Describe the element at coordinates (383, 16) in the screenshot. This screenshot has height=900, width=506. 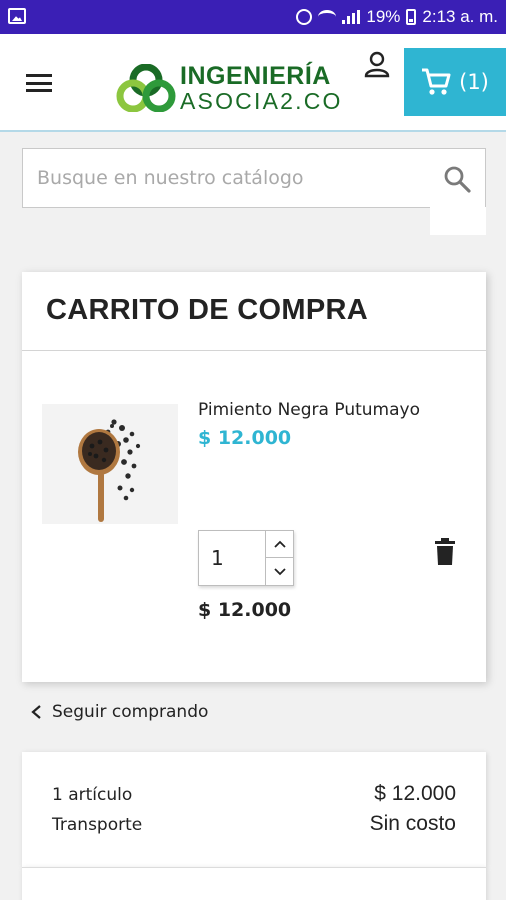
I see `battery-percent: 19%` at that location.